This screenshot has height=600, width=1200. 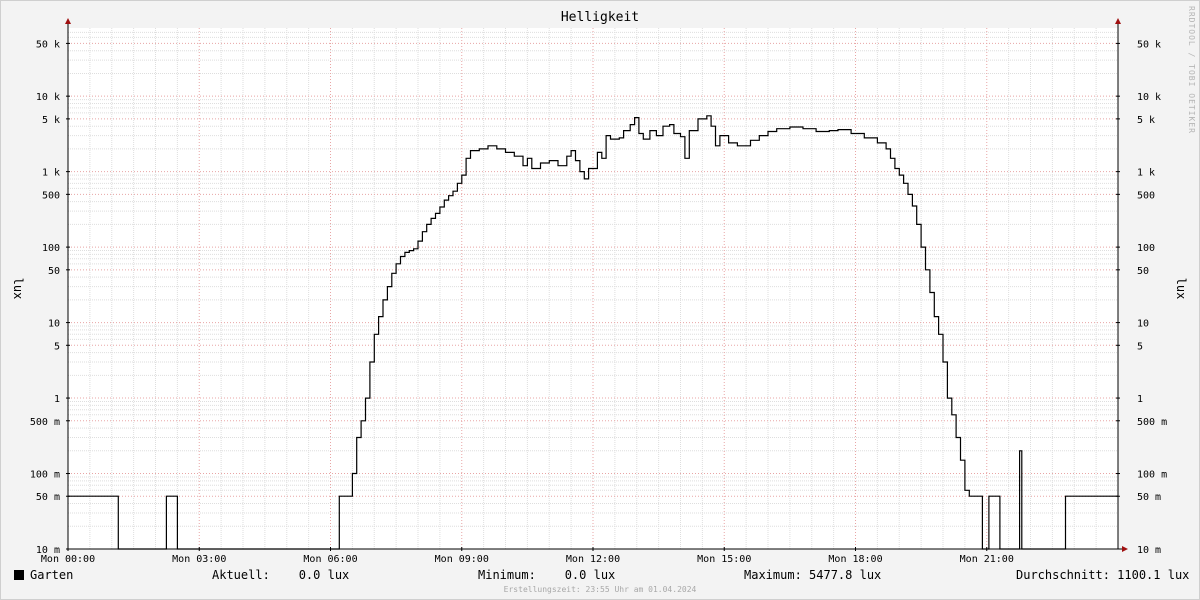 I want to click on y-tick-label-right: 500 m, so click(x=1152, y=422).